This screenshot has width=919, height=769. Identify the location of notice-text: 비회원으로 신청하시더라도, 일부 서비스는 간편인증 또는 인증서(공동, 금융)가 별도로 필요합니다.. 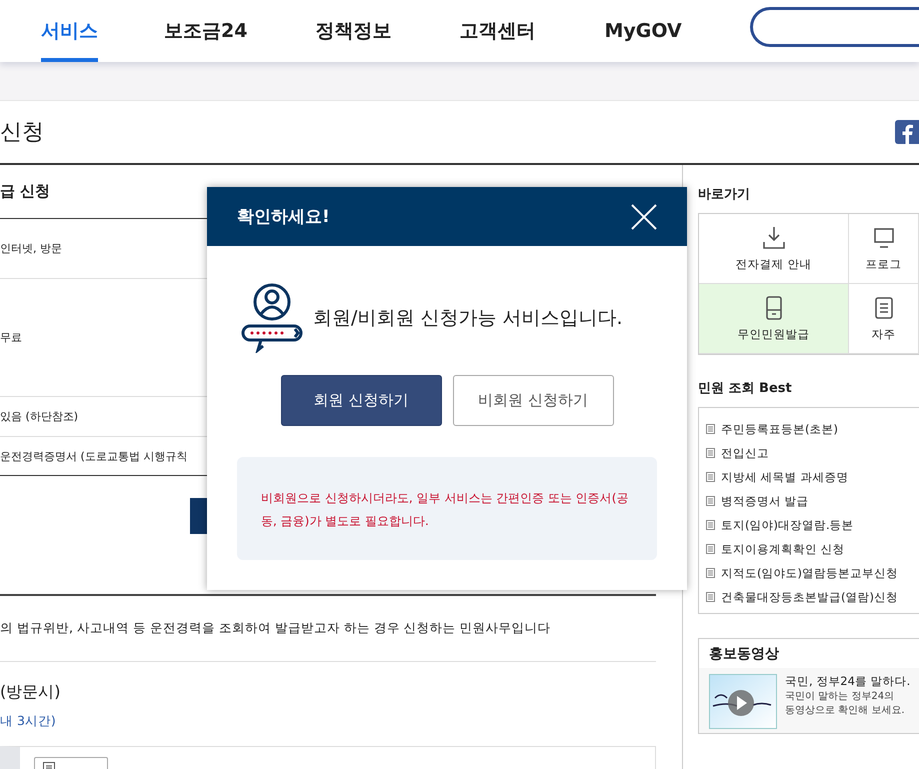
(447, 508).